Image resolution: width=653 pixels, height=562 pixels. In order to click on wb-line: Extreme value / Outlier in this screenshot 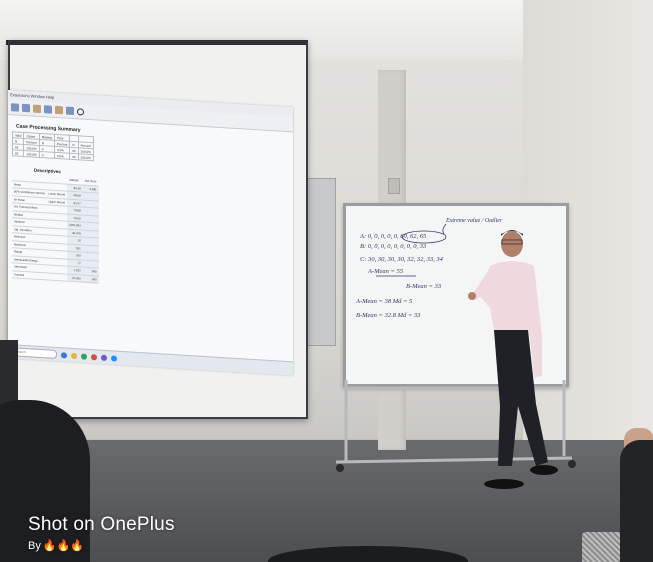, I will do `click(474, 221)`.